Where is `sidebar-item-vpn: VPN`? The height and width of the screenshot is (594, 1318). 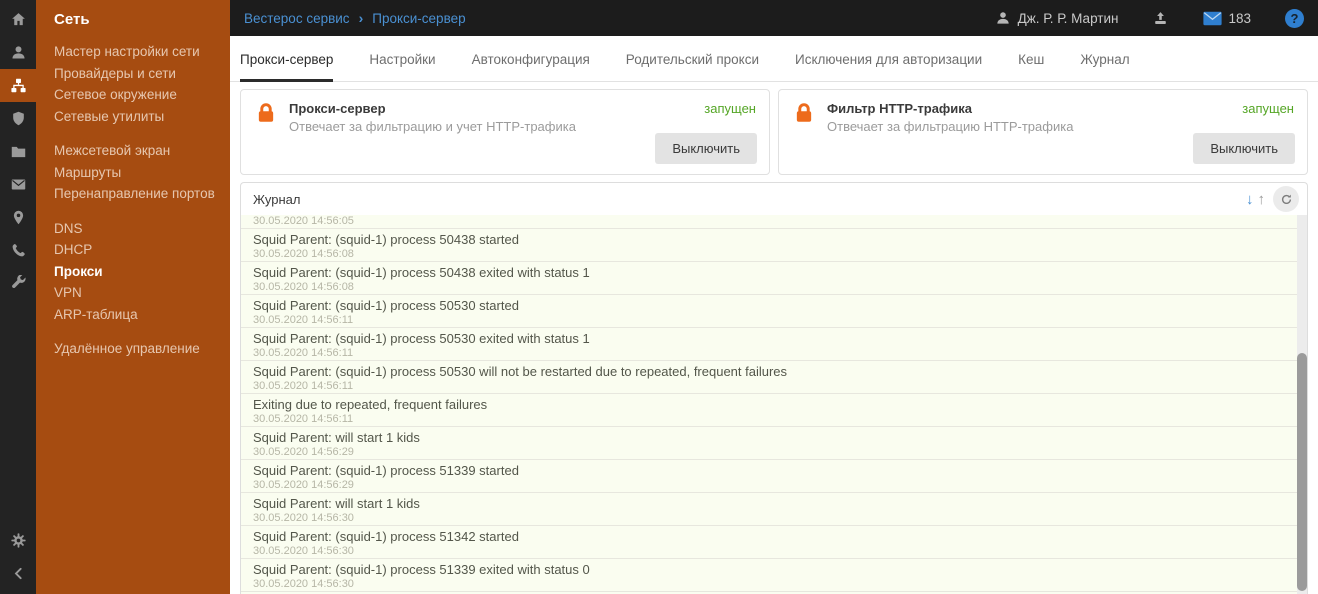 sidebar-item-vpn: VPN is located at coordinates (133, 293).